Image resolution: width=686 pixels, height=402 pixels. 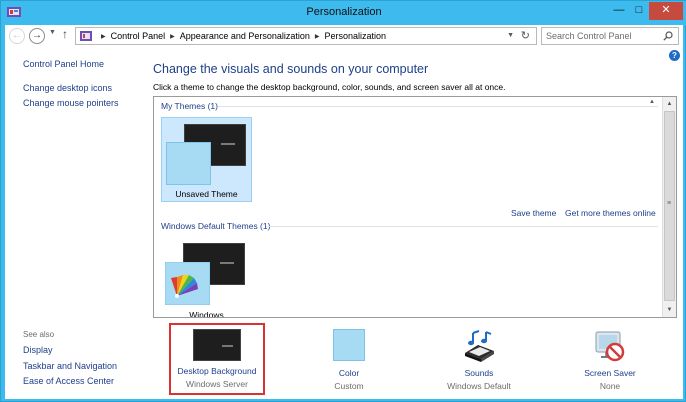 What do you see at coordinates (533, 213) in the screenshot?
I see `save-theme-link: Save theme` at bounding box center [533, 213].